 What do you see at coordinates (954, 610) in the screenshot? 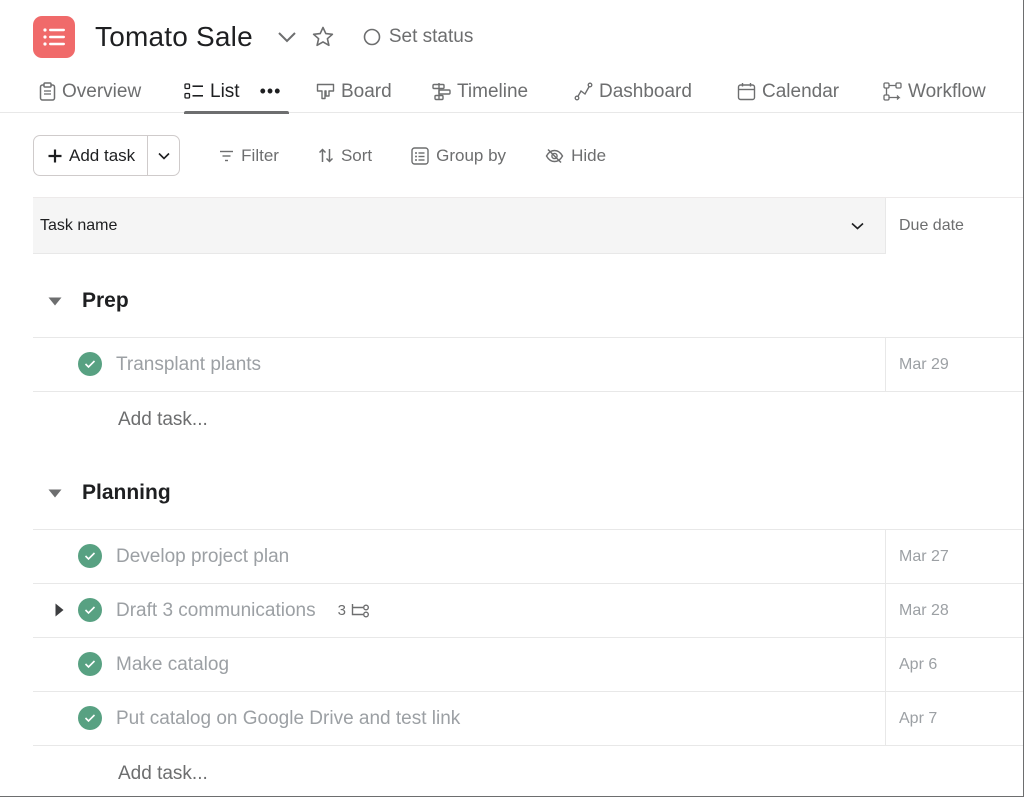
I see `task-due-date: Mar 28` at bounding box center [954, 610].